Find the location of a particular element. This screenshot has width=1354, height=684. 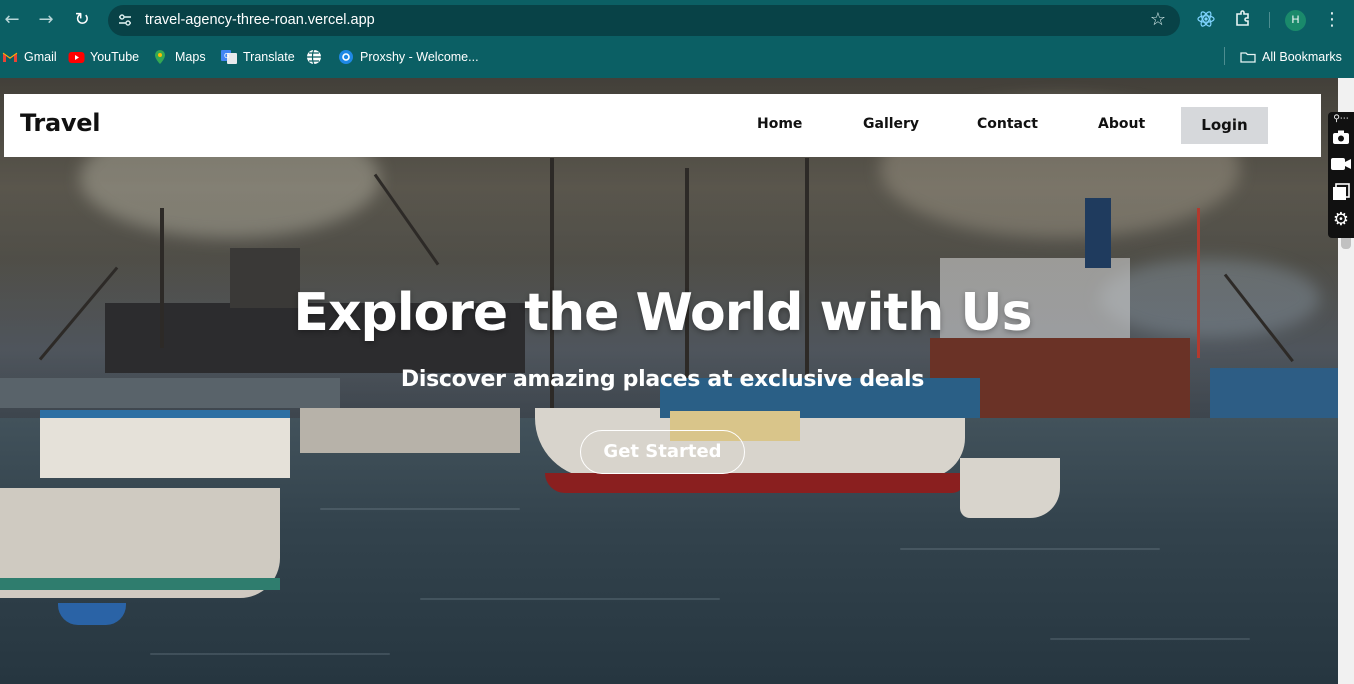

get-started-button: Get Started is located at coordinates (662, 452).